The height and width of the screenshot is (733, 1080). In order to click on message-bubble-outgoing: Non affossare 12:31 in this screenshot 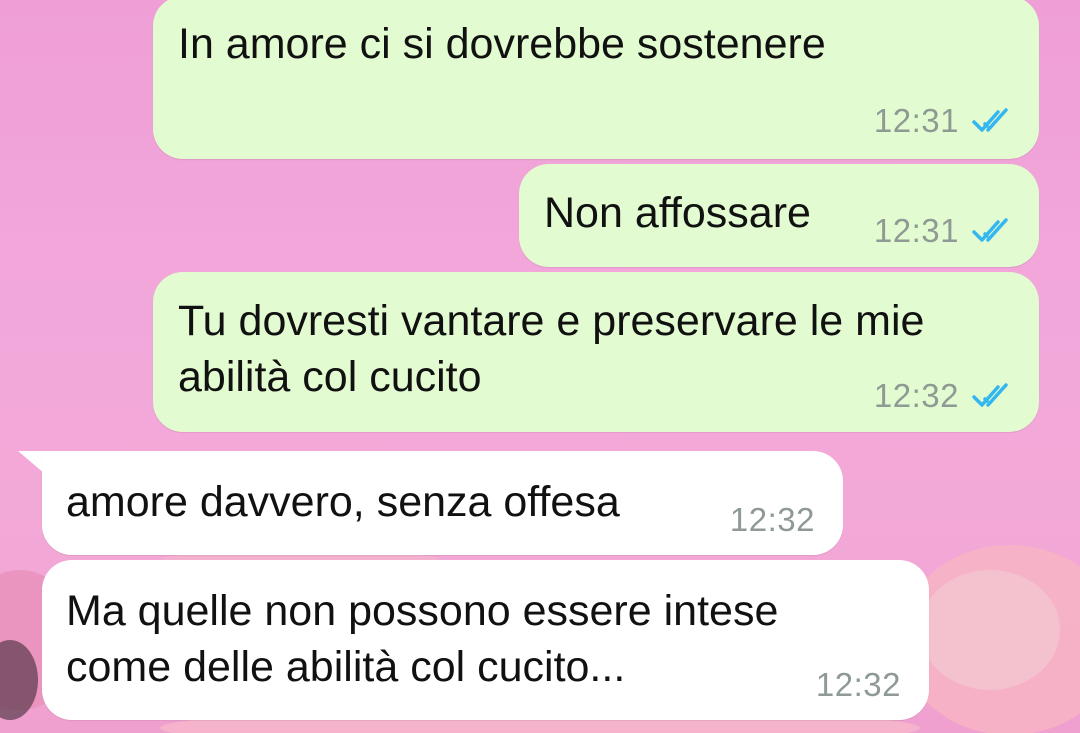, I will do `click(779, 215)`.